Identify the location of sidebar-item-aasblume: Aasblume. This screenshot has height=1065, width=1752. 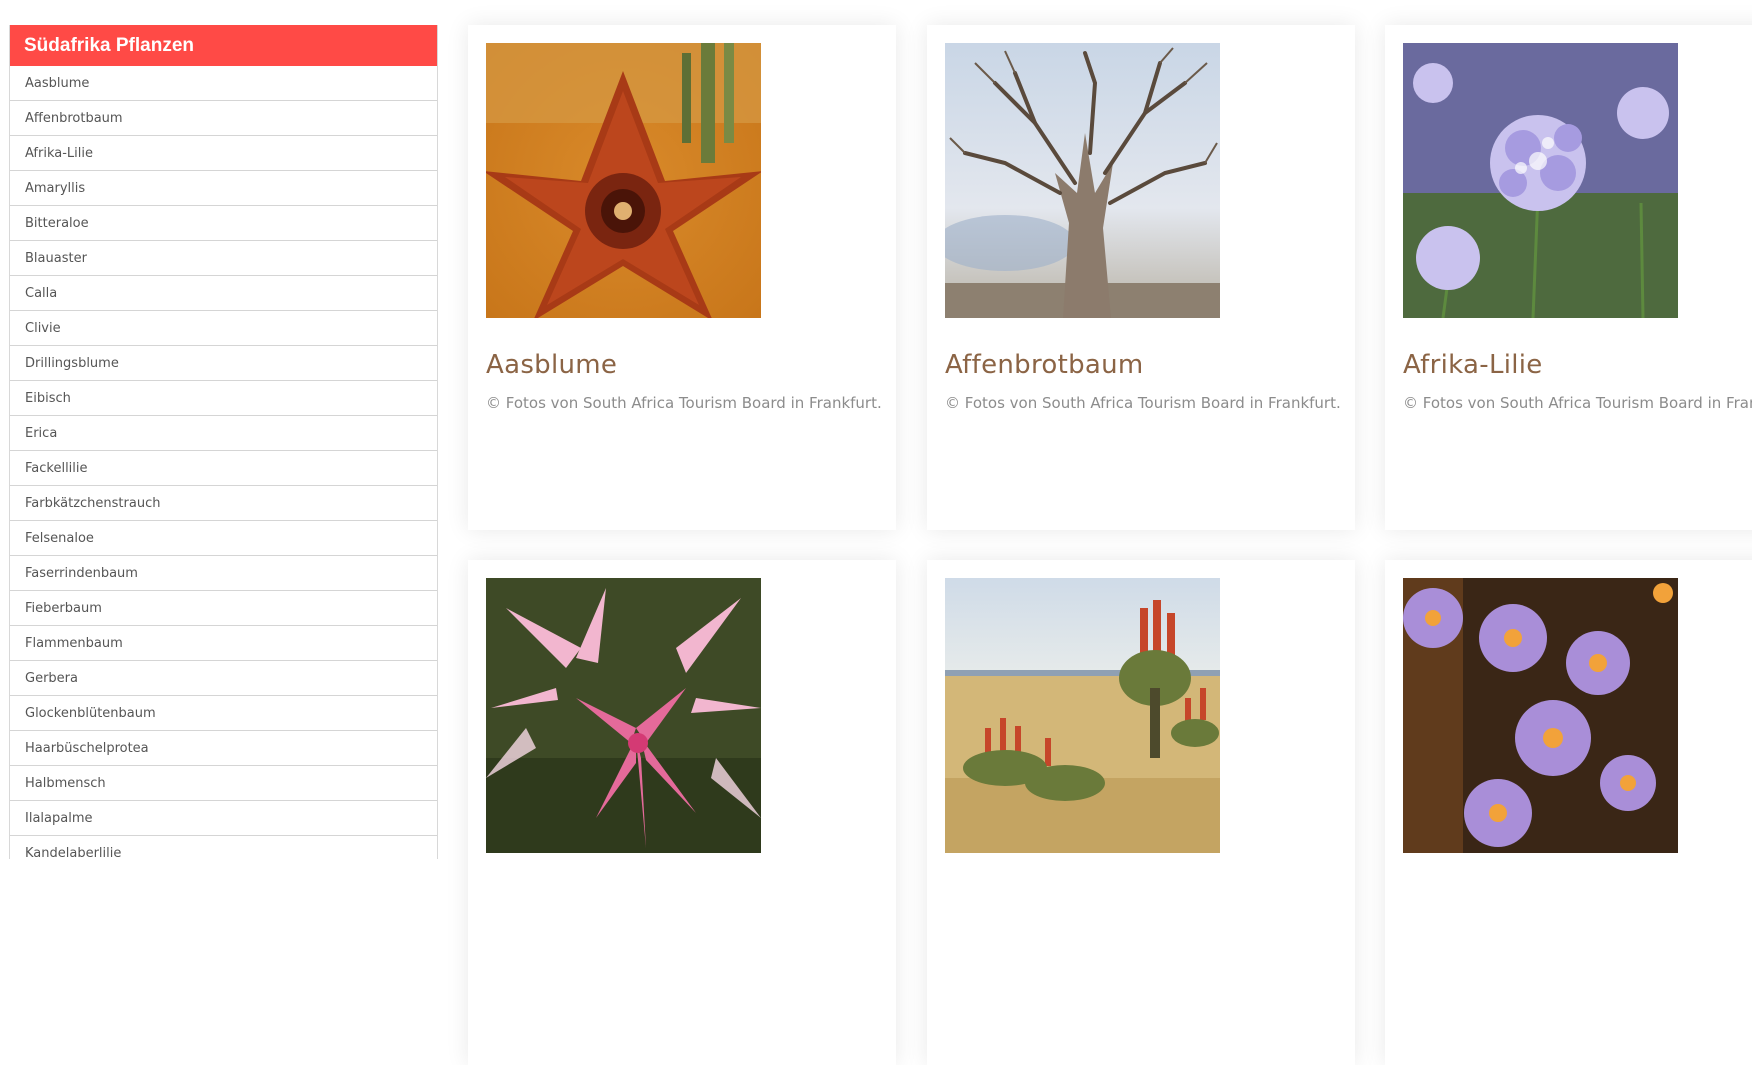
(223, 83).